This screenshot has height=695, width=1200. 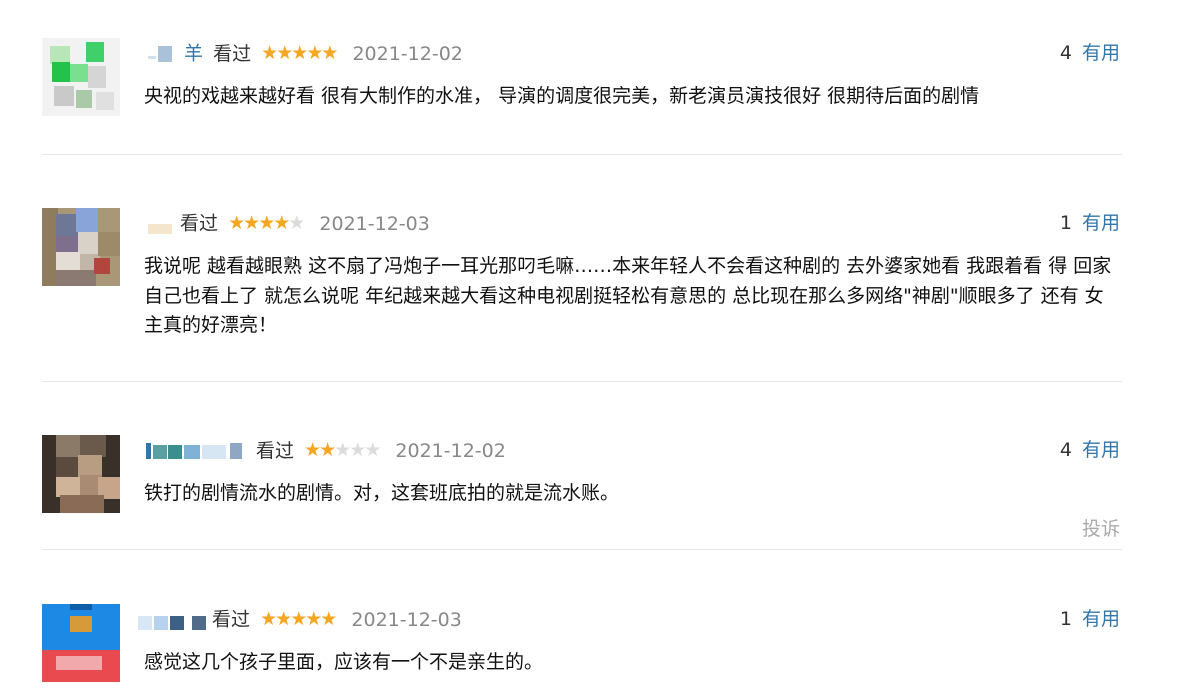 What do you see at coordinates (344, 662) in the screenshot?
I see `comment-text: 感觉这几个孩子里面，应该有一个不是亲生的。` at bounding box center [344, 662].